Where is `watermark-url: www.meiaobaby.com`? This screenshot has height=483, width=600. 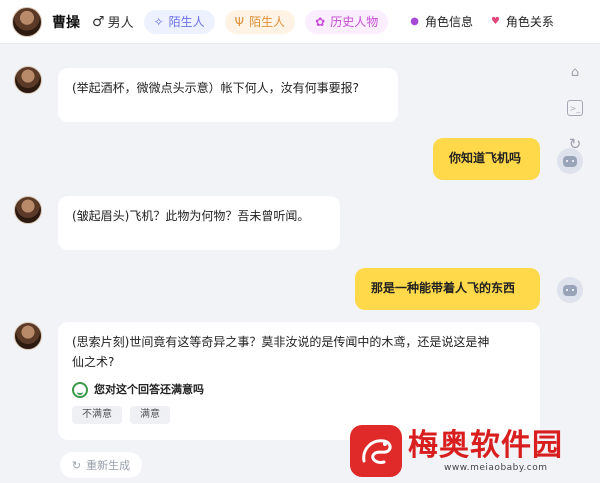
watermark-url: www.meiaobaby.com is located at coordinates (496, 467).